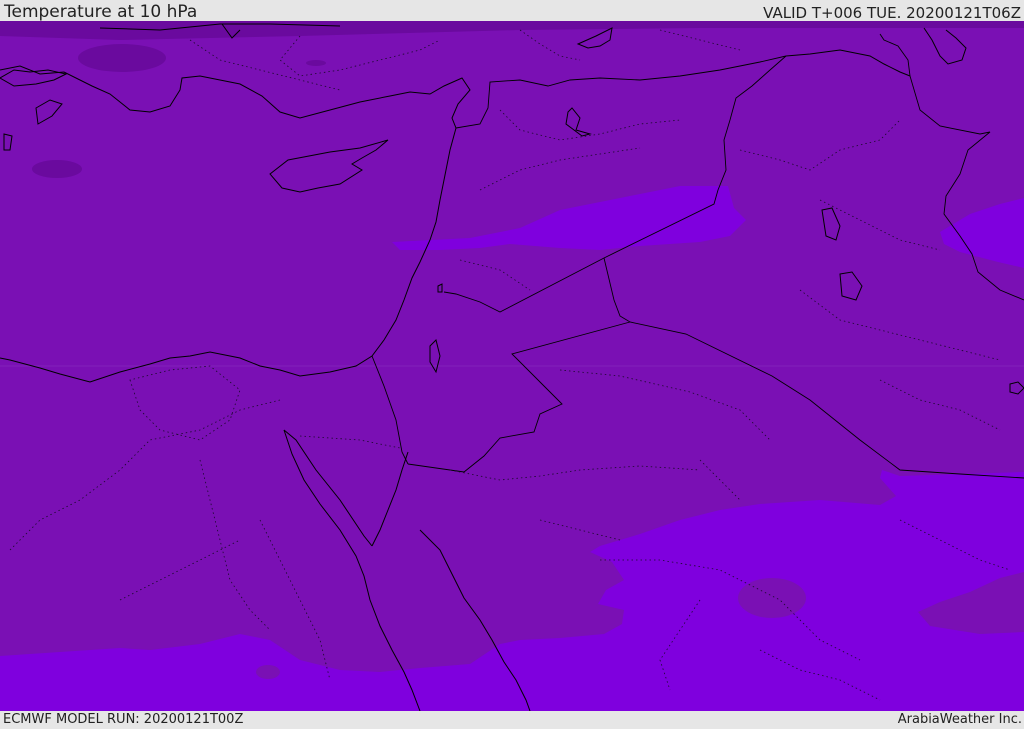  I want to click on model-run: ECMWF MODEL RUN: 20200121T00Z, so click(123, 719).